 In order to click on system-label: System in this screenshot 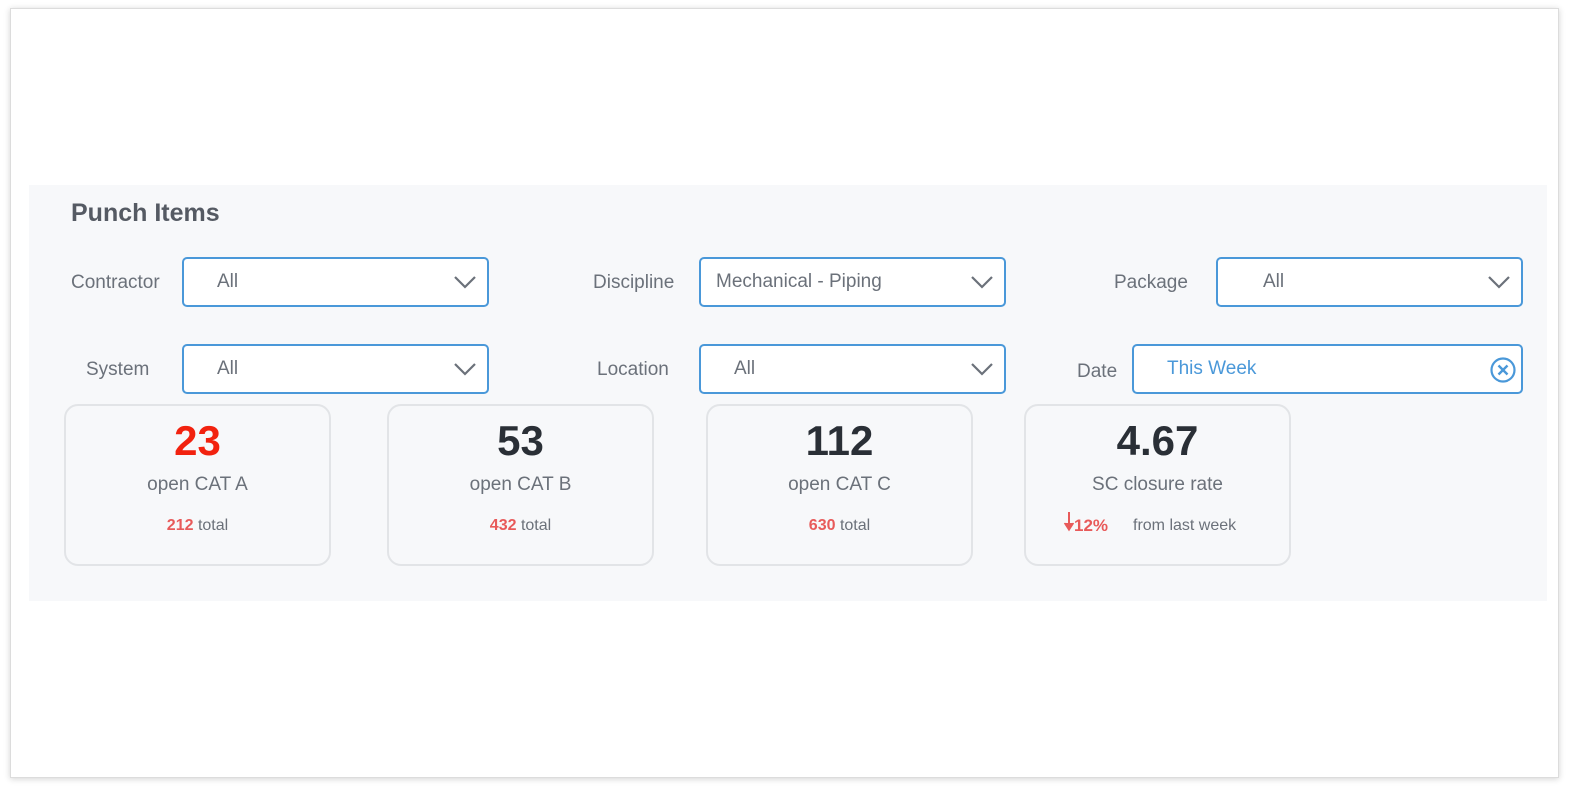, I will do `click(118, 369)`.